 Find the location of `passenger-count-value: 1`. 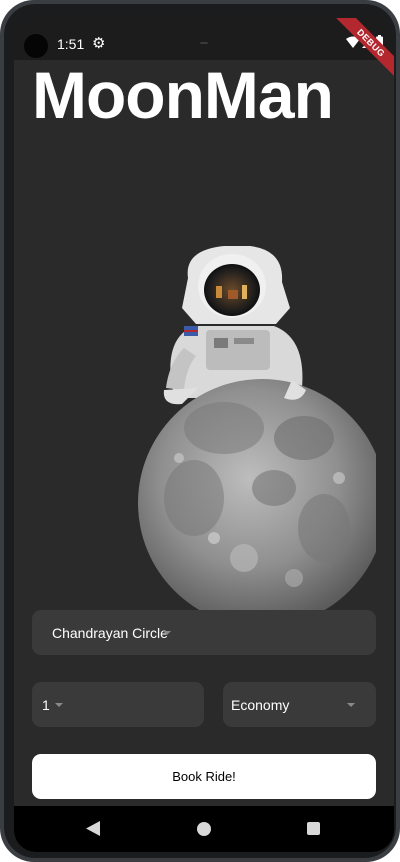

passenger-count-value: 1 is located at coordinates (46, 705).